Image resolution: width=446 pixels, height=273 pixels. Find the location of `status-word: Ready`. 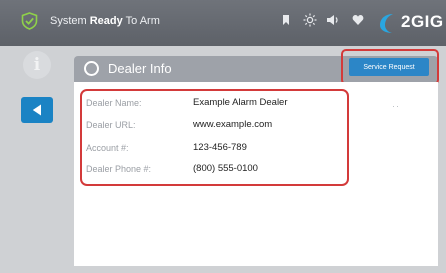

status-word: Ready is located at coordinates (106, 21).